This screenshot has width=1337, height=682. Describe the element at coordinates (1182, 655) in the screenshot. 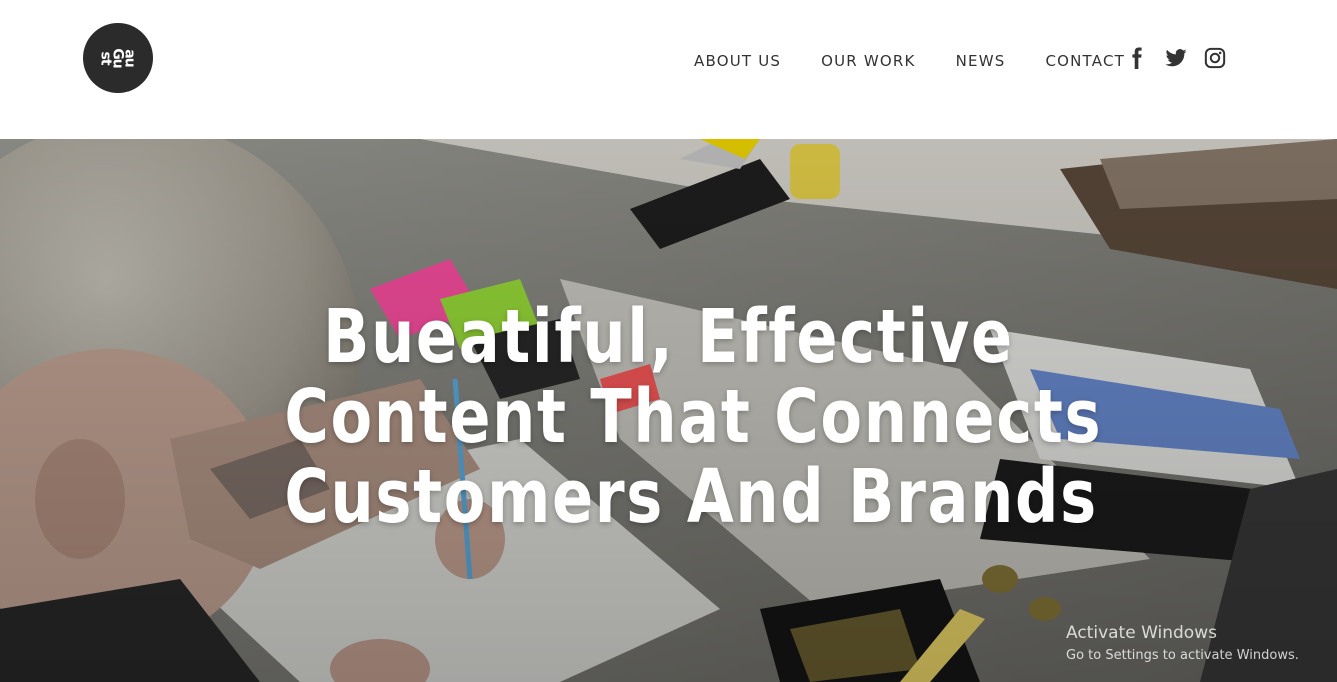

I see `watermark-subtitle: Go to Settings to activate Windows.` at that location.